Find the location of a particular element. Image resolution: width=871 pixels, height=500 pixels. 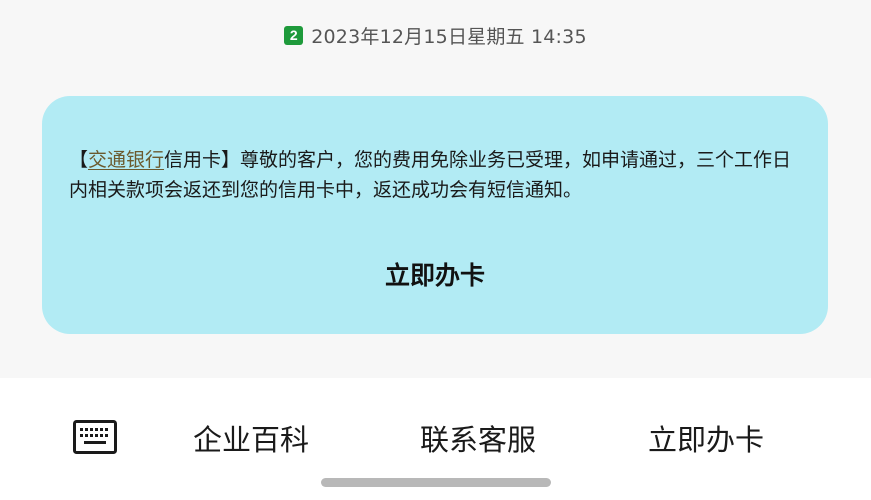

home-indicator-bar is located at coordinates (436, 482).